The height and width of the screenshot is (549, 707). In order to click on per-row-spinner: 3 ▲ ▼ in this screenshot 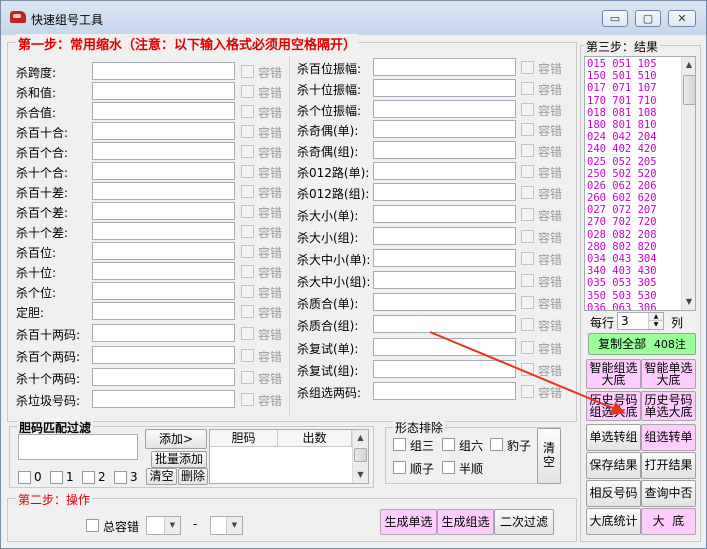, I will do `click(640, 321)`.